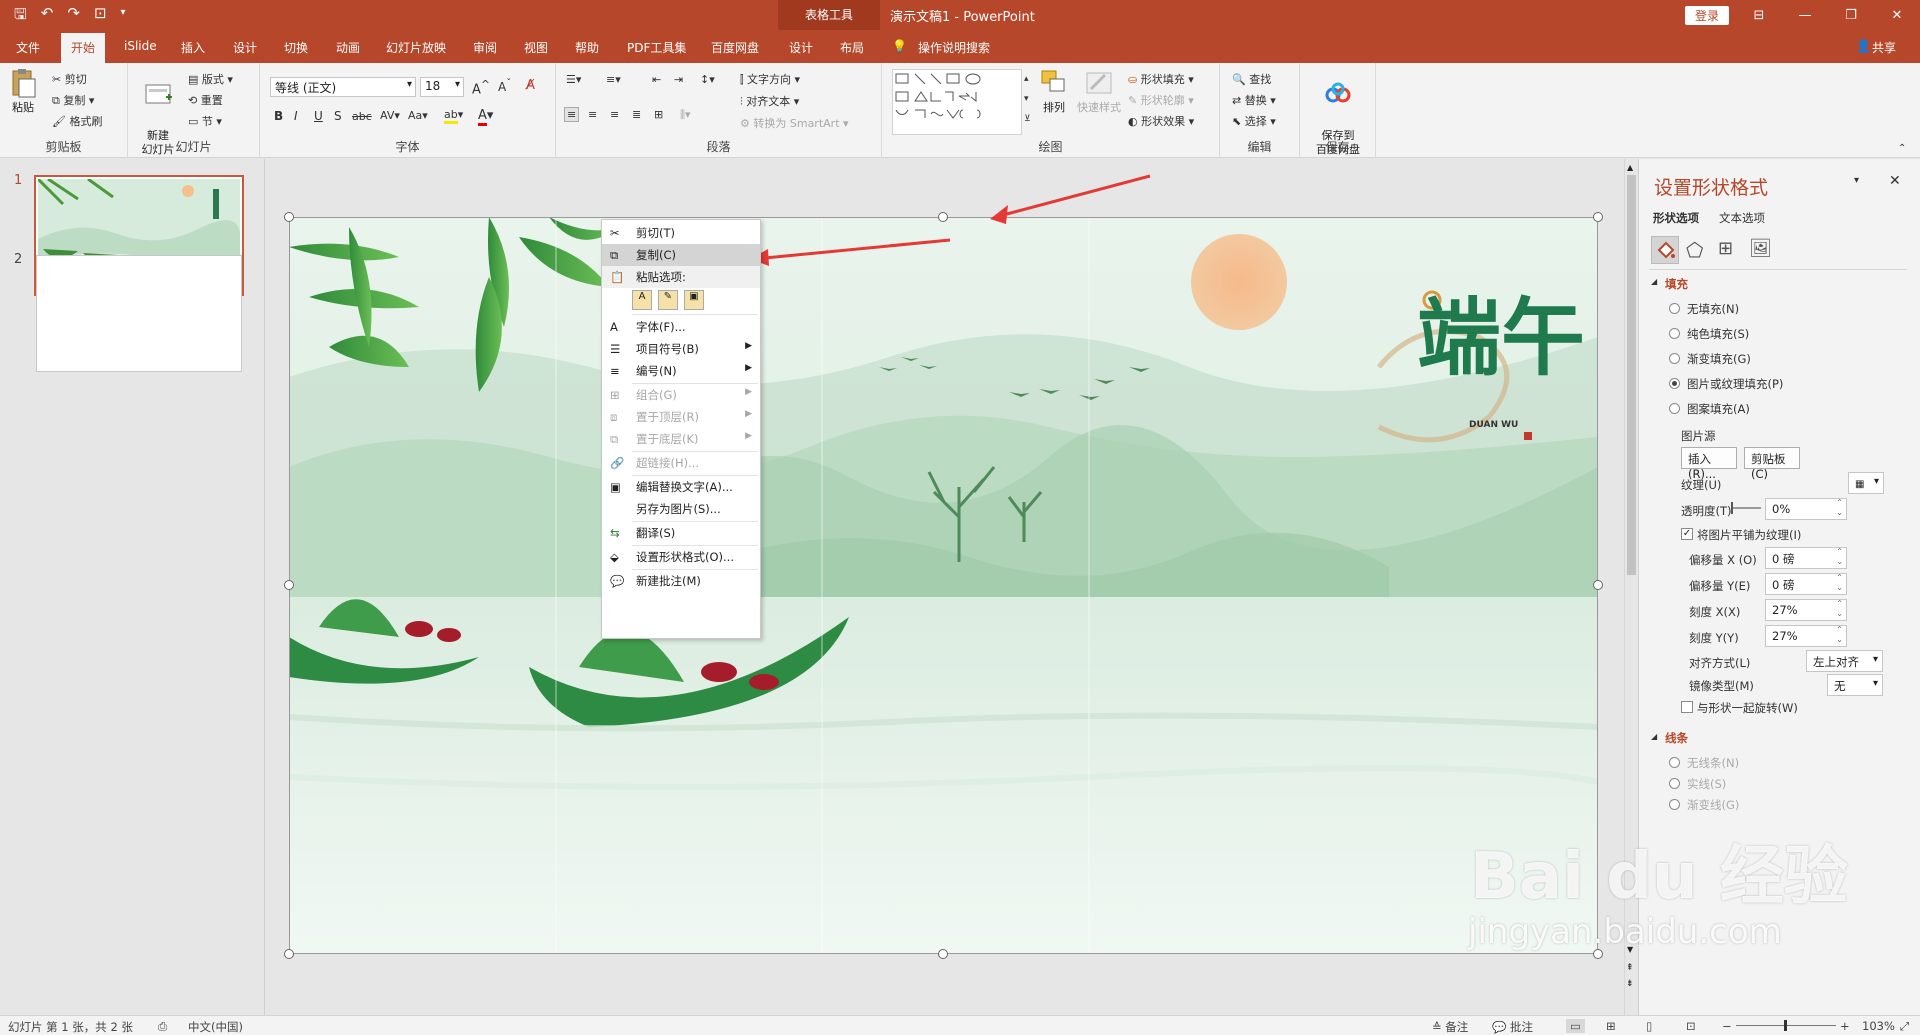  I want to click on close-pane-icon: ✕, so click(1895, 181).